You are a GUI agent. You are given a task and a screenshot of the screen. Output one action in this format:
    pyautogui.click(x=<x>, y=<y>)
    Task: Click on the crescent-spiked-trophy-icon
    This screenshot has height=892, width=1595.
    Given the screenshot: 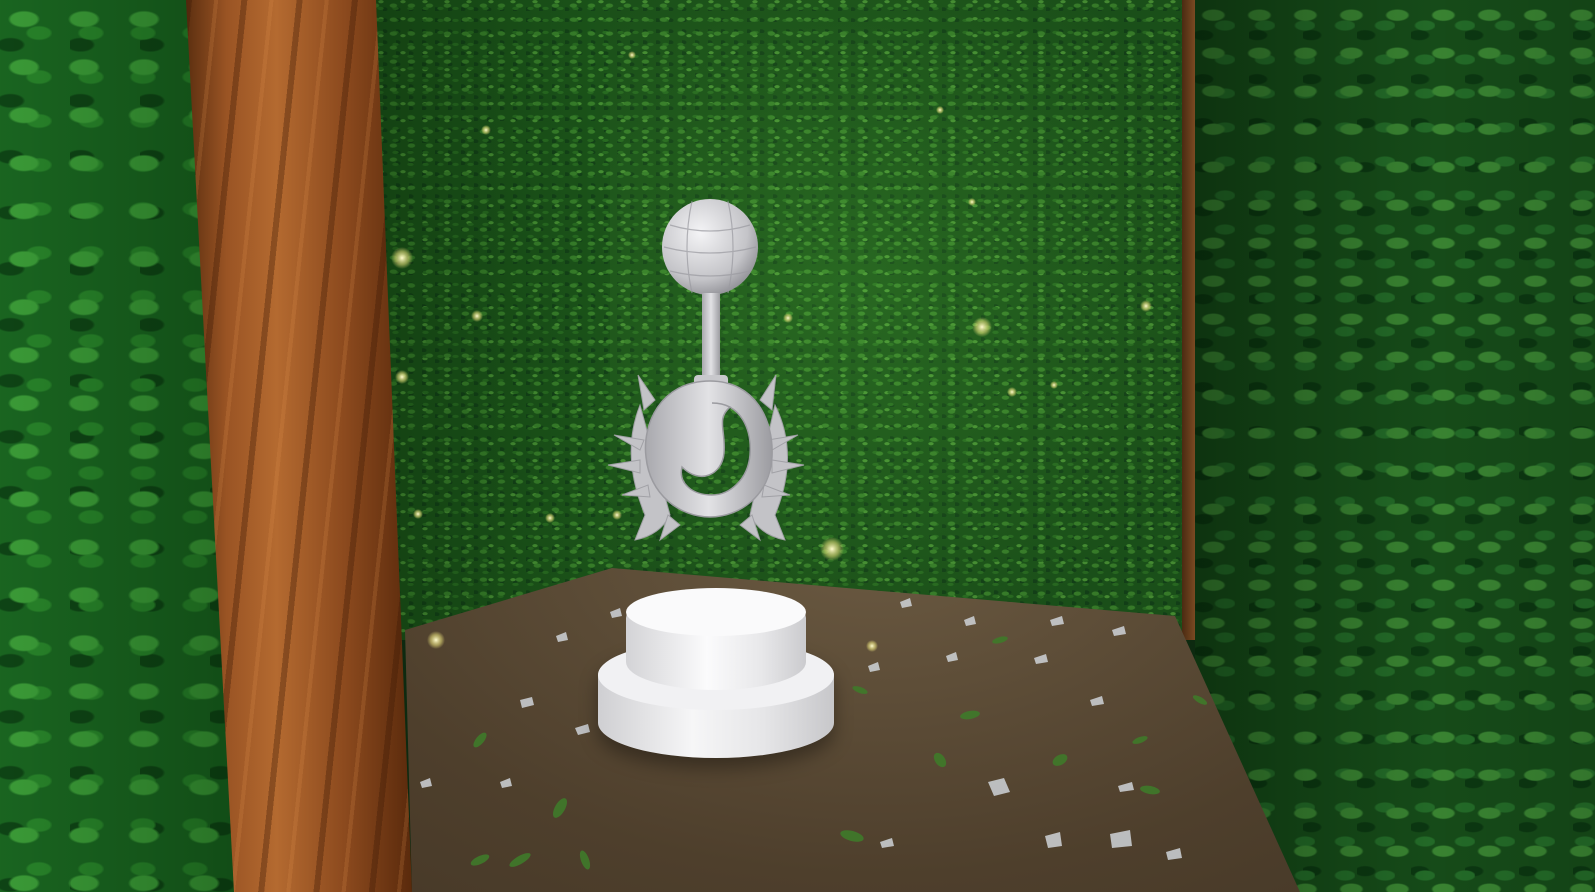 What is the action you would take?
    pyautogui.click(x=705, y=380)
    